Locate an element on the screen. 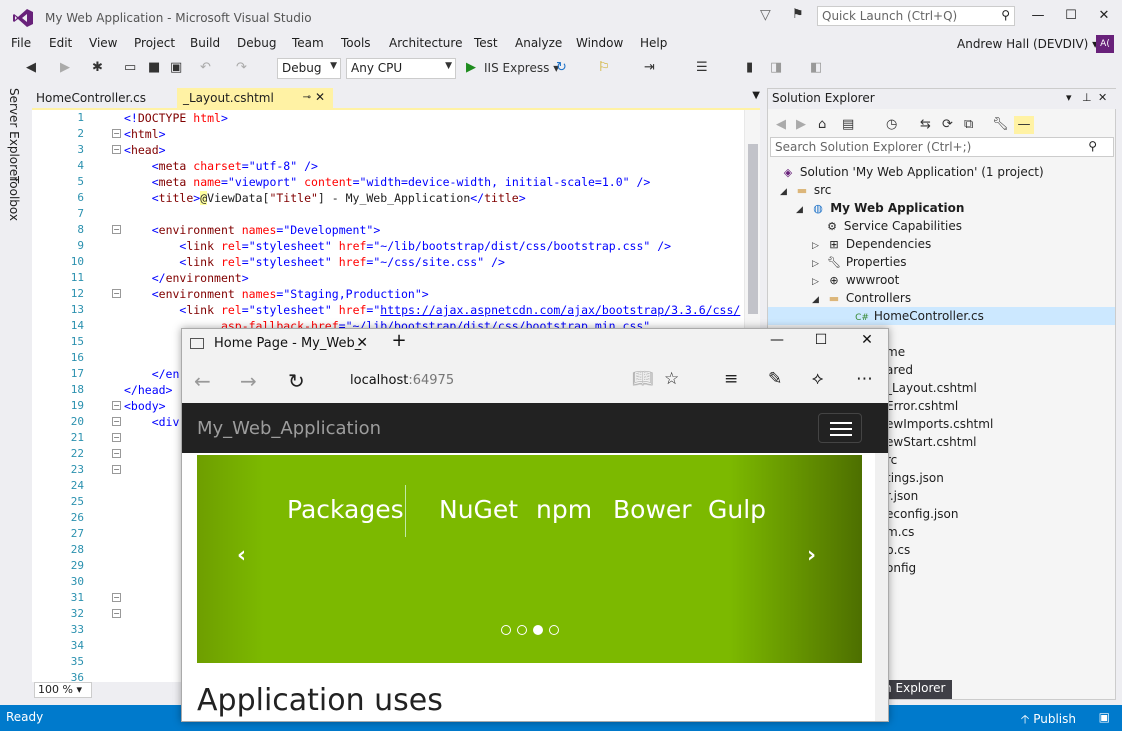 The image size is (1122, 731). more-icon: ⋯ is located at coordinates (864, 379).